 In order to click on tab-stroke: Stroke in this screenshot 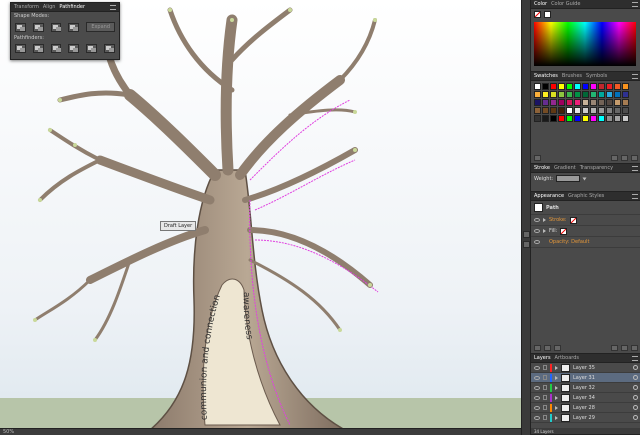, I will do `click(542, 168)`.